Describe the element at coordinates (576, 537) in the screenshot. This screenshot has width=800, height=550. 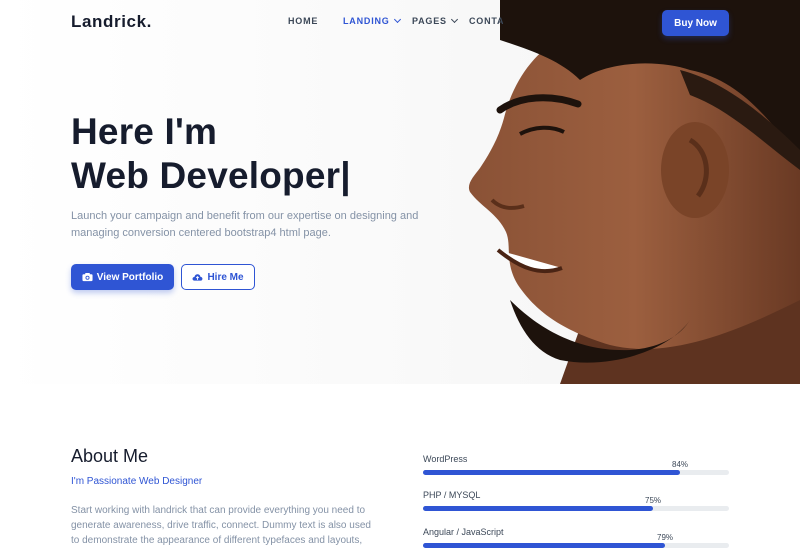
I see `skill-item-angular-javascript: Angular / JavaScript 79%` at that location.